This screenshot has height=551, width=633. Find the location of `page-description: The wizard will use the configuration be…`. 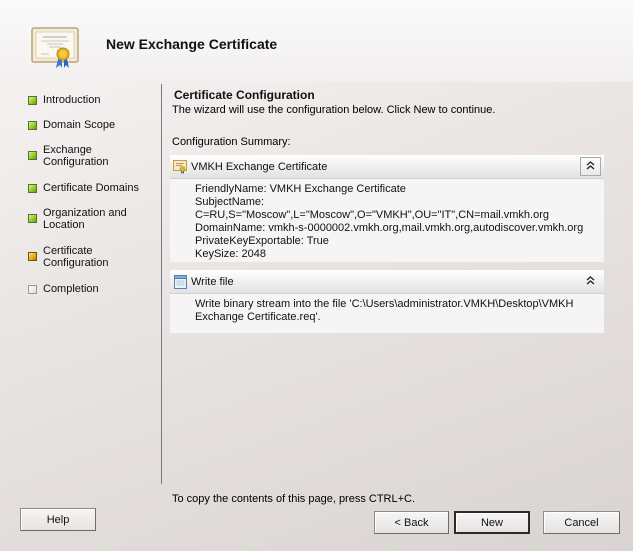

page-description: The wizard will use the configuration be… is located at coordinates (334, 110).